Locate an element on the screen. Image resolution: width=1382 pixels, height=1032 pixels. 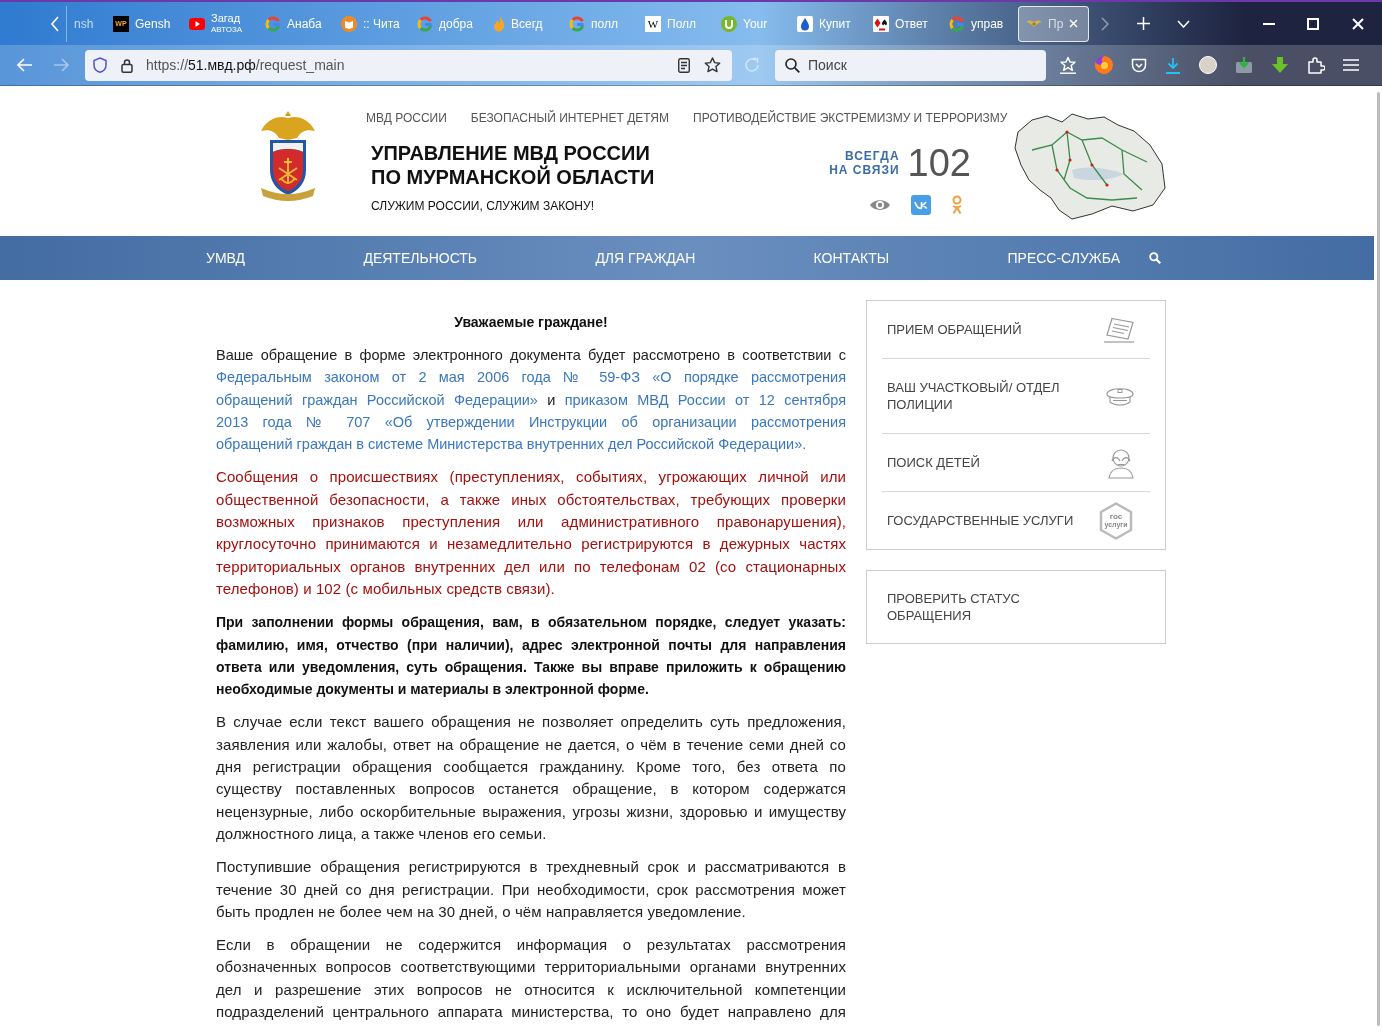
scrollbar-thumb is located at coordinates (1378, 559).